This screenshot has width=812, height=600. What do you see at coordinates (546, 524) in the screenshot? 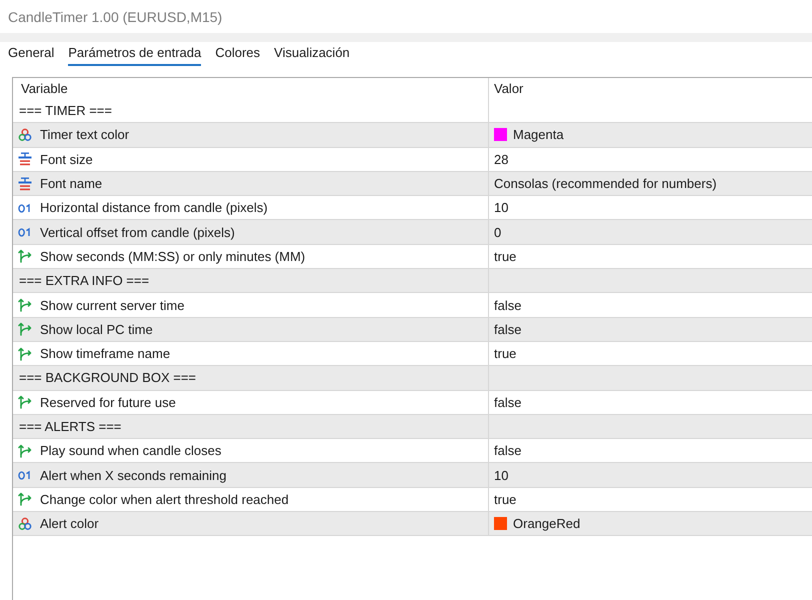
I see `value-text: OrangeRed` at bounding box center [546, 524].